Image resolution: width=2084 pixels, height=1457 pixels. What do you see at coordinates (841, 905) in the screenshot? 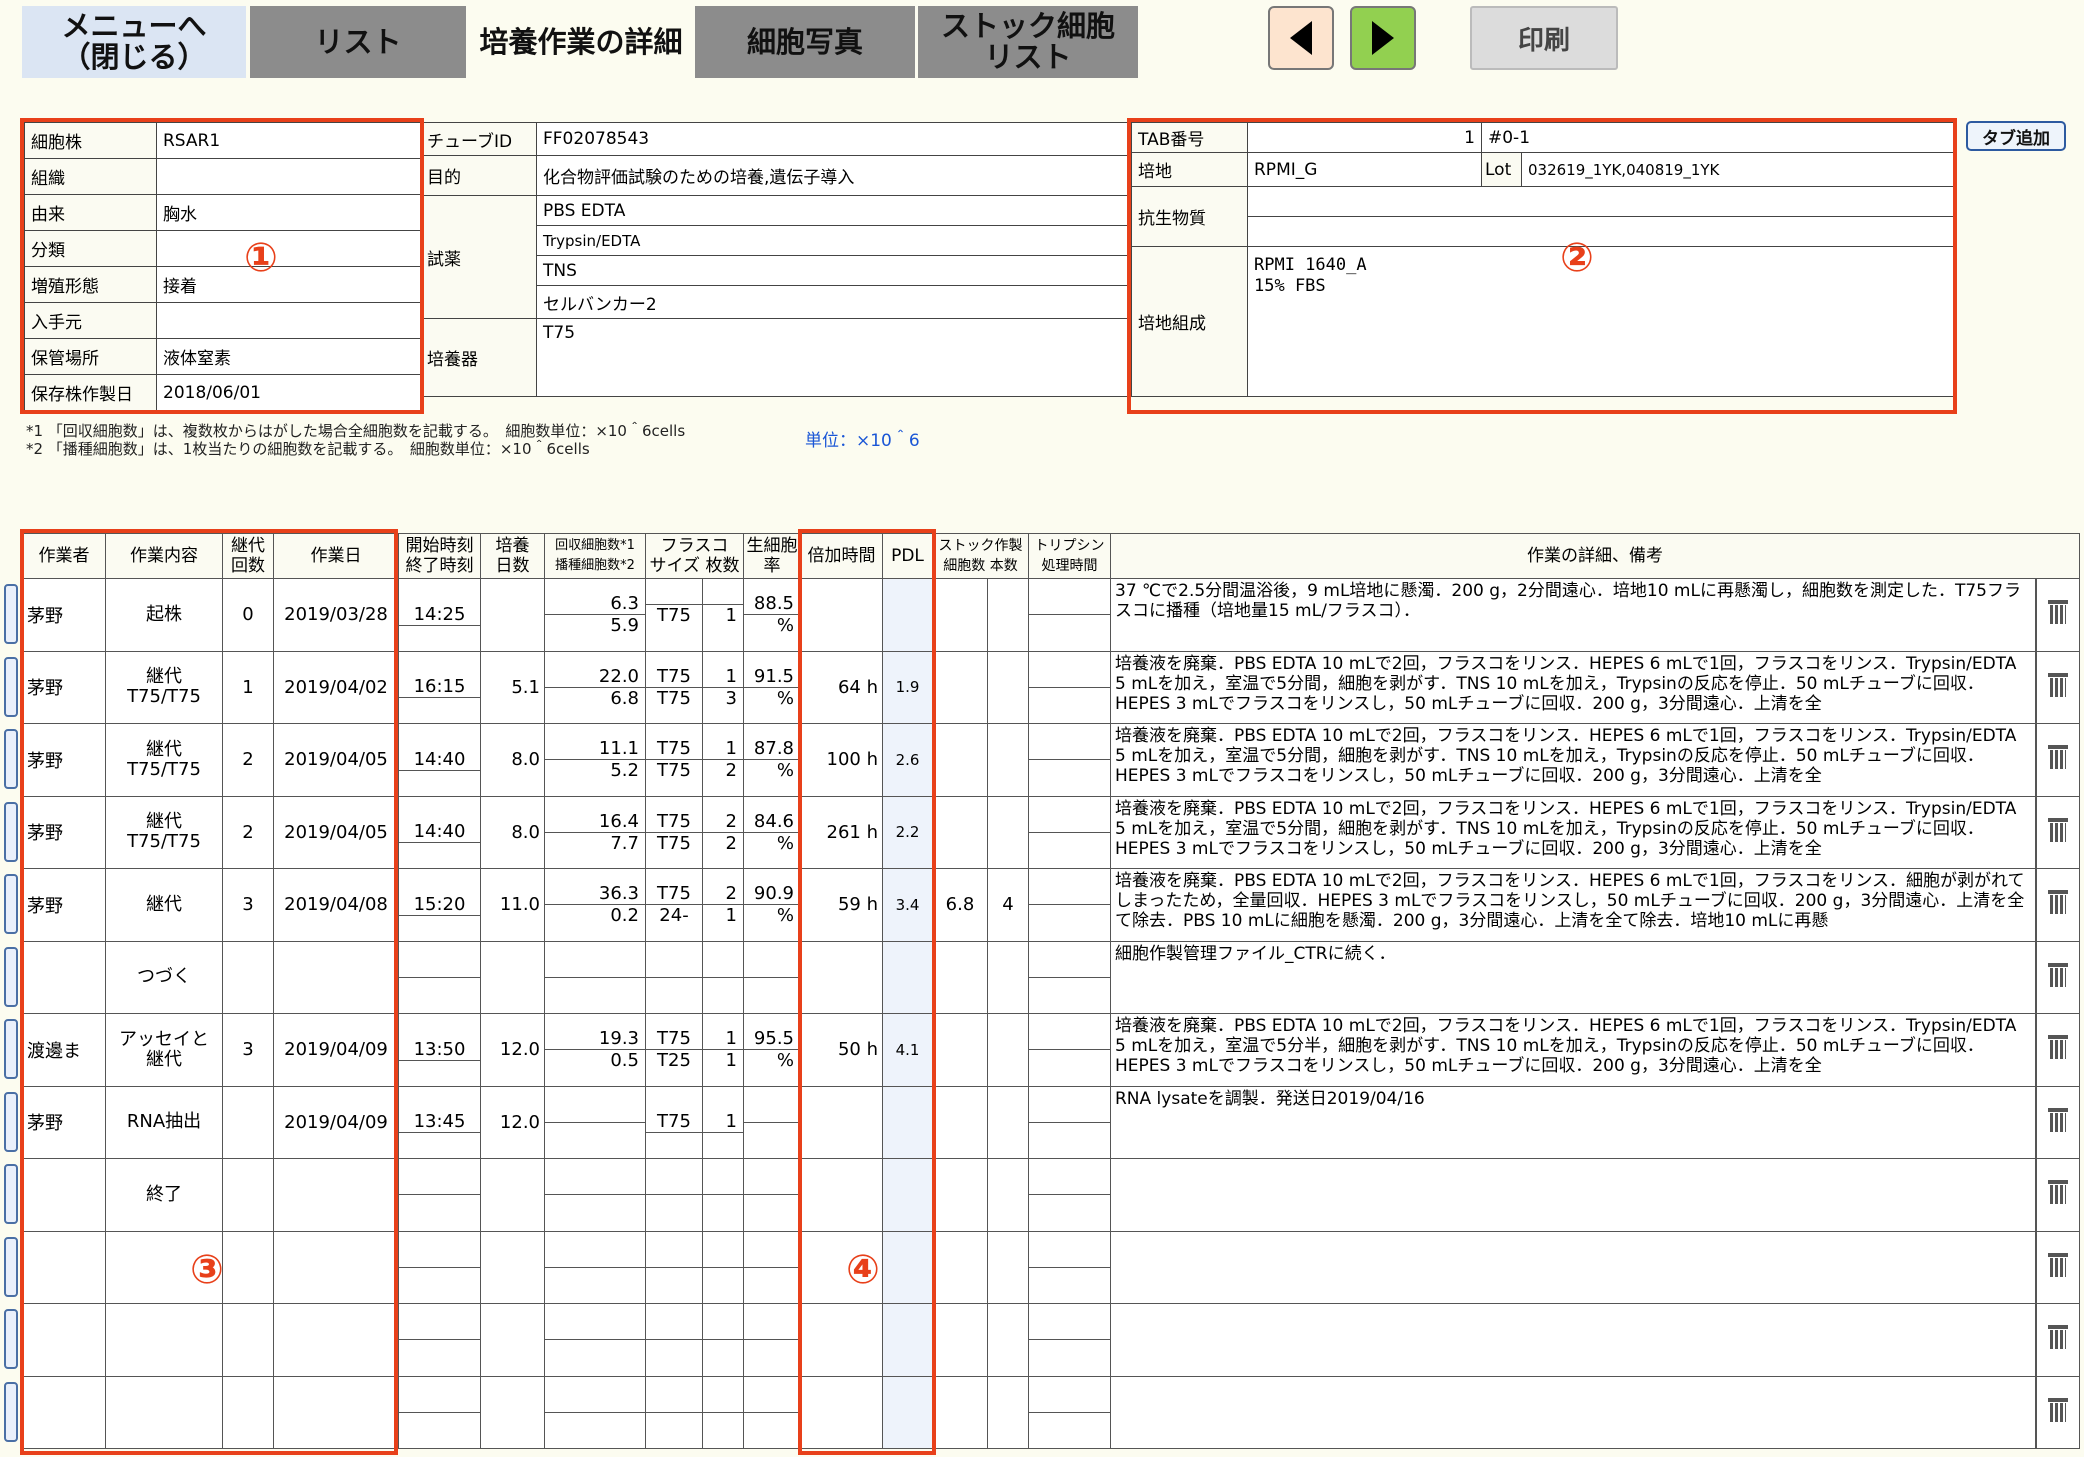
I see `doubling-time-cell: 59 h` at bounding box center [841, 905].